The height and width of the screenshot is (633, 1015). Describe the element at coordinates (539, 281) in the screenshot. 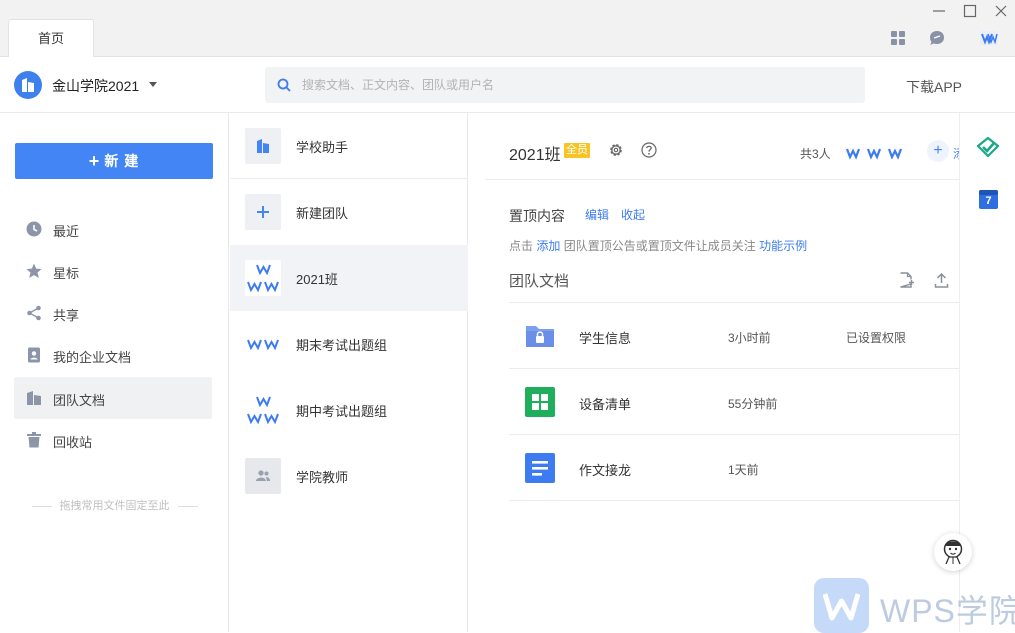

I see `team-docs-title: 团队文档` at that location.